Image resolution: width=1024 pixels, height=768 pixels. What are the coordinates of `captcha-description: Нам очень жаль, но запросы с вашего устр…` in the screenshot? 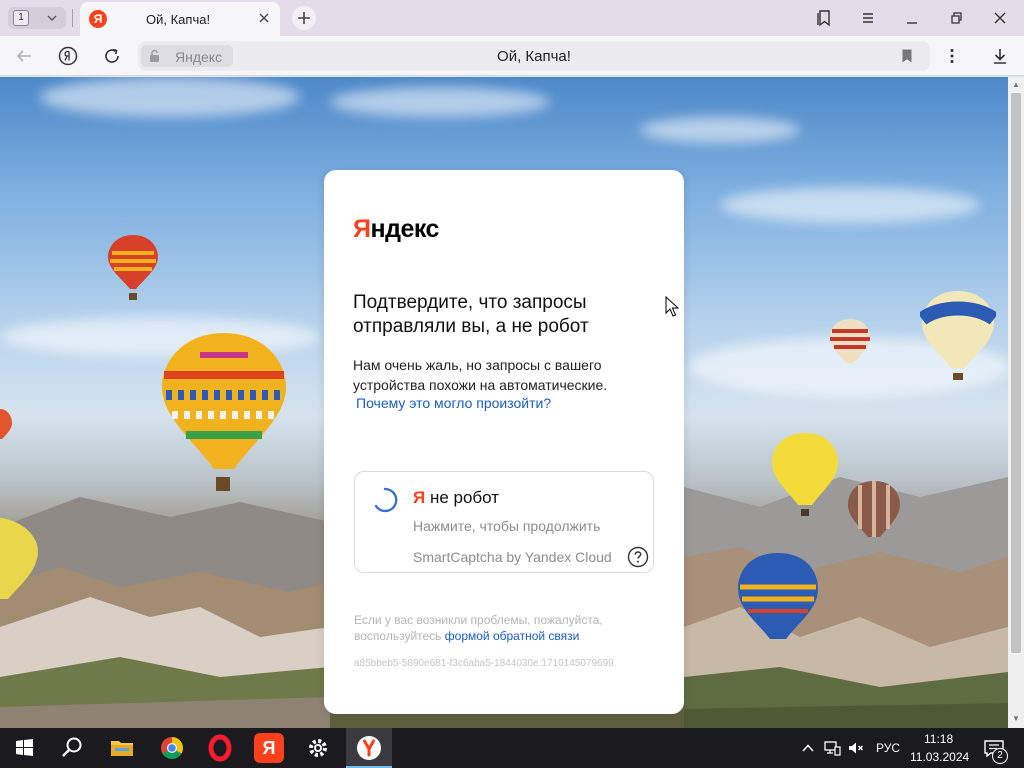 It's located at (480, 375).